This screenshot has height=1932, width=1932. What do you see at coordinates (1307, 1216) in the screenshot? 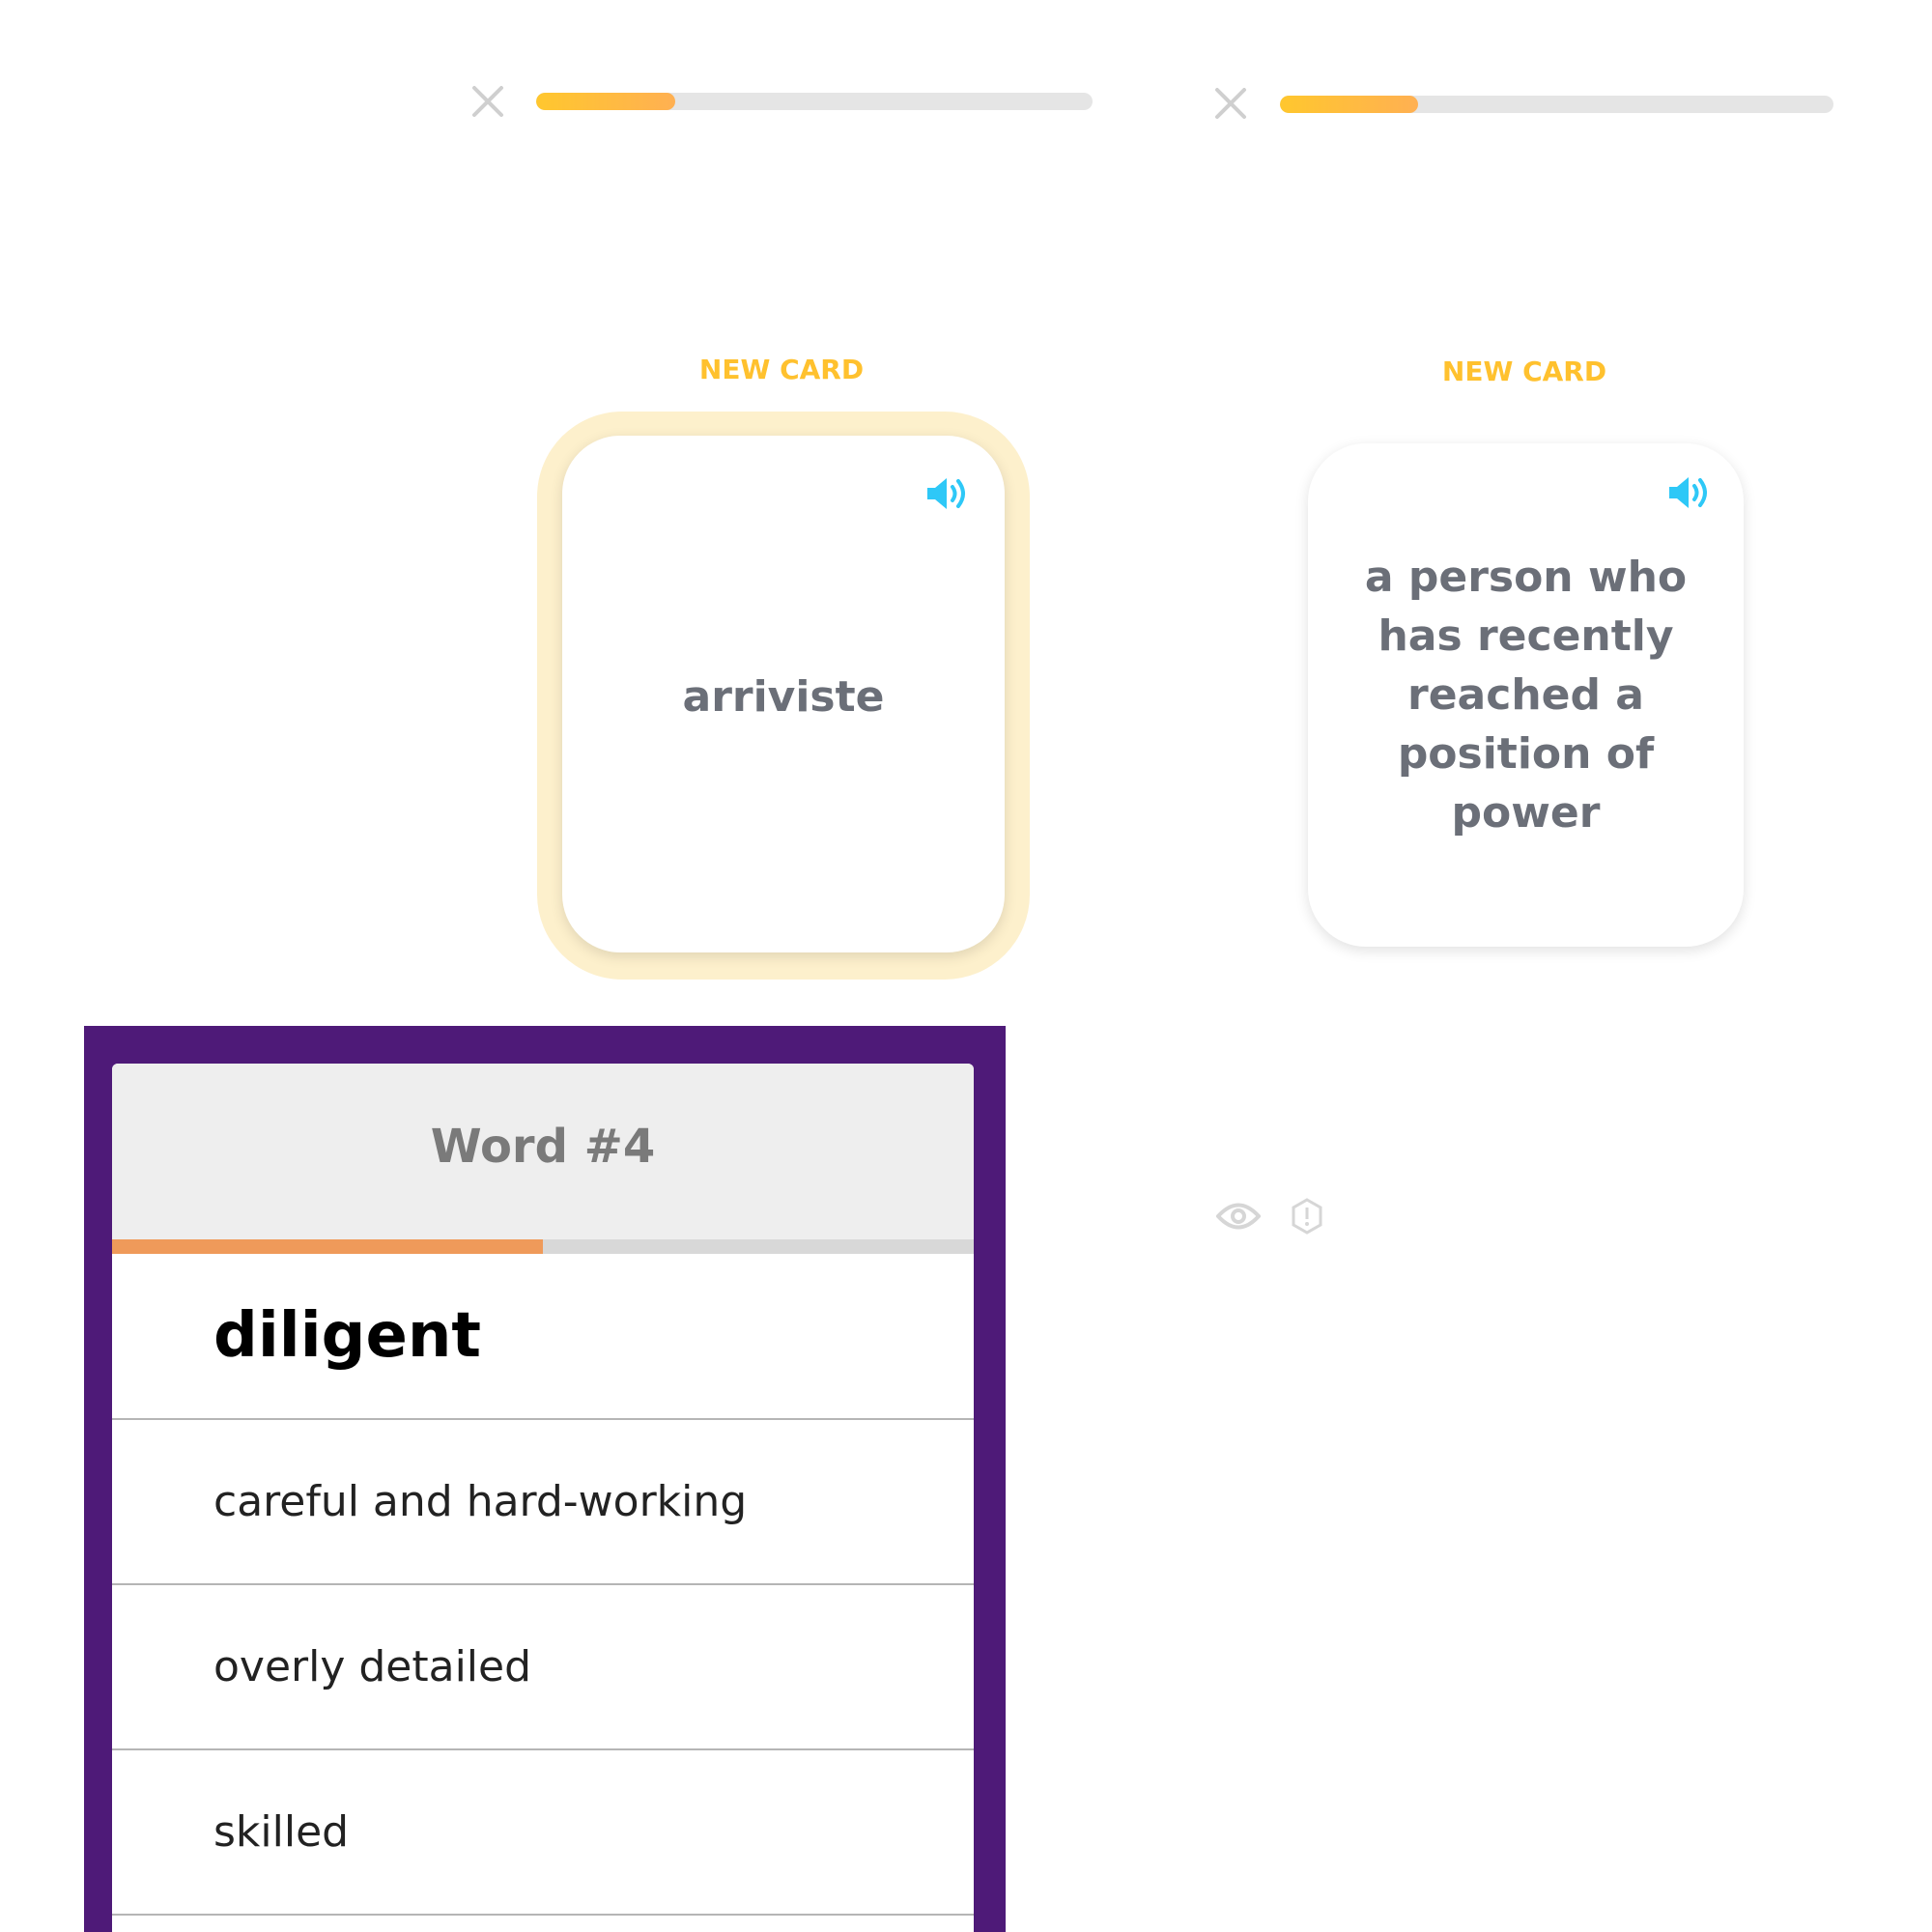
I see `report-icon` at bounding box center [1307, 1216].